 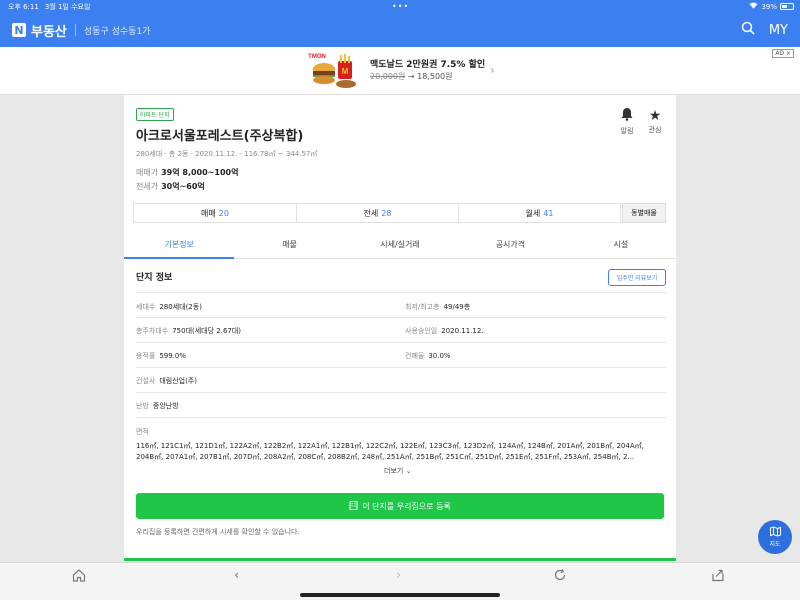 What do you see at coordinates (220, 136) in the screenshot?
I see `complex-title: 아크로서울포레스트(주상복합)` at bounding box center [220, 136].